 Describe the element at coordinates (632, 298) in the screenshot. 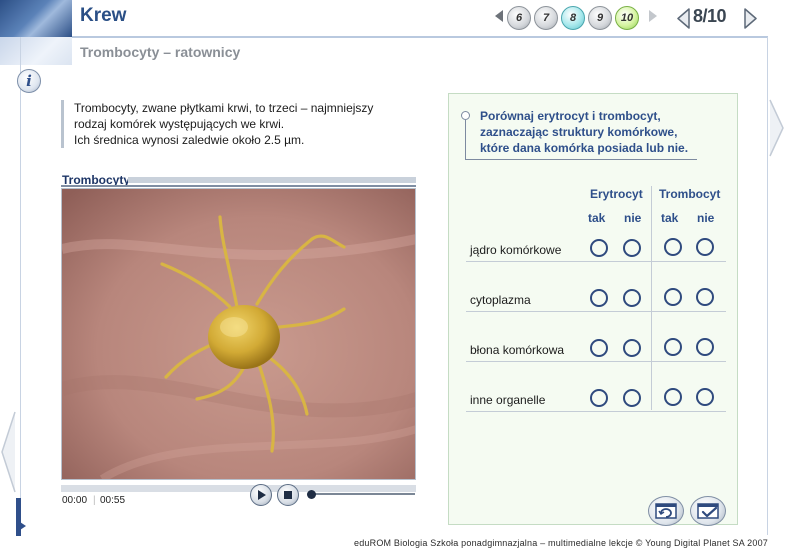

I see `radio-cytoplazma-erytrocyt-nie` at that location.